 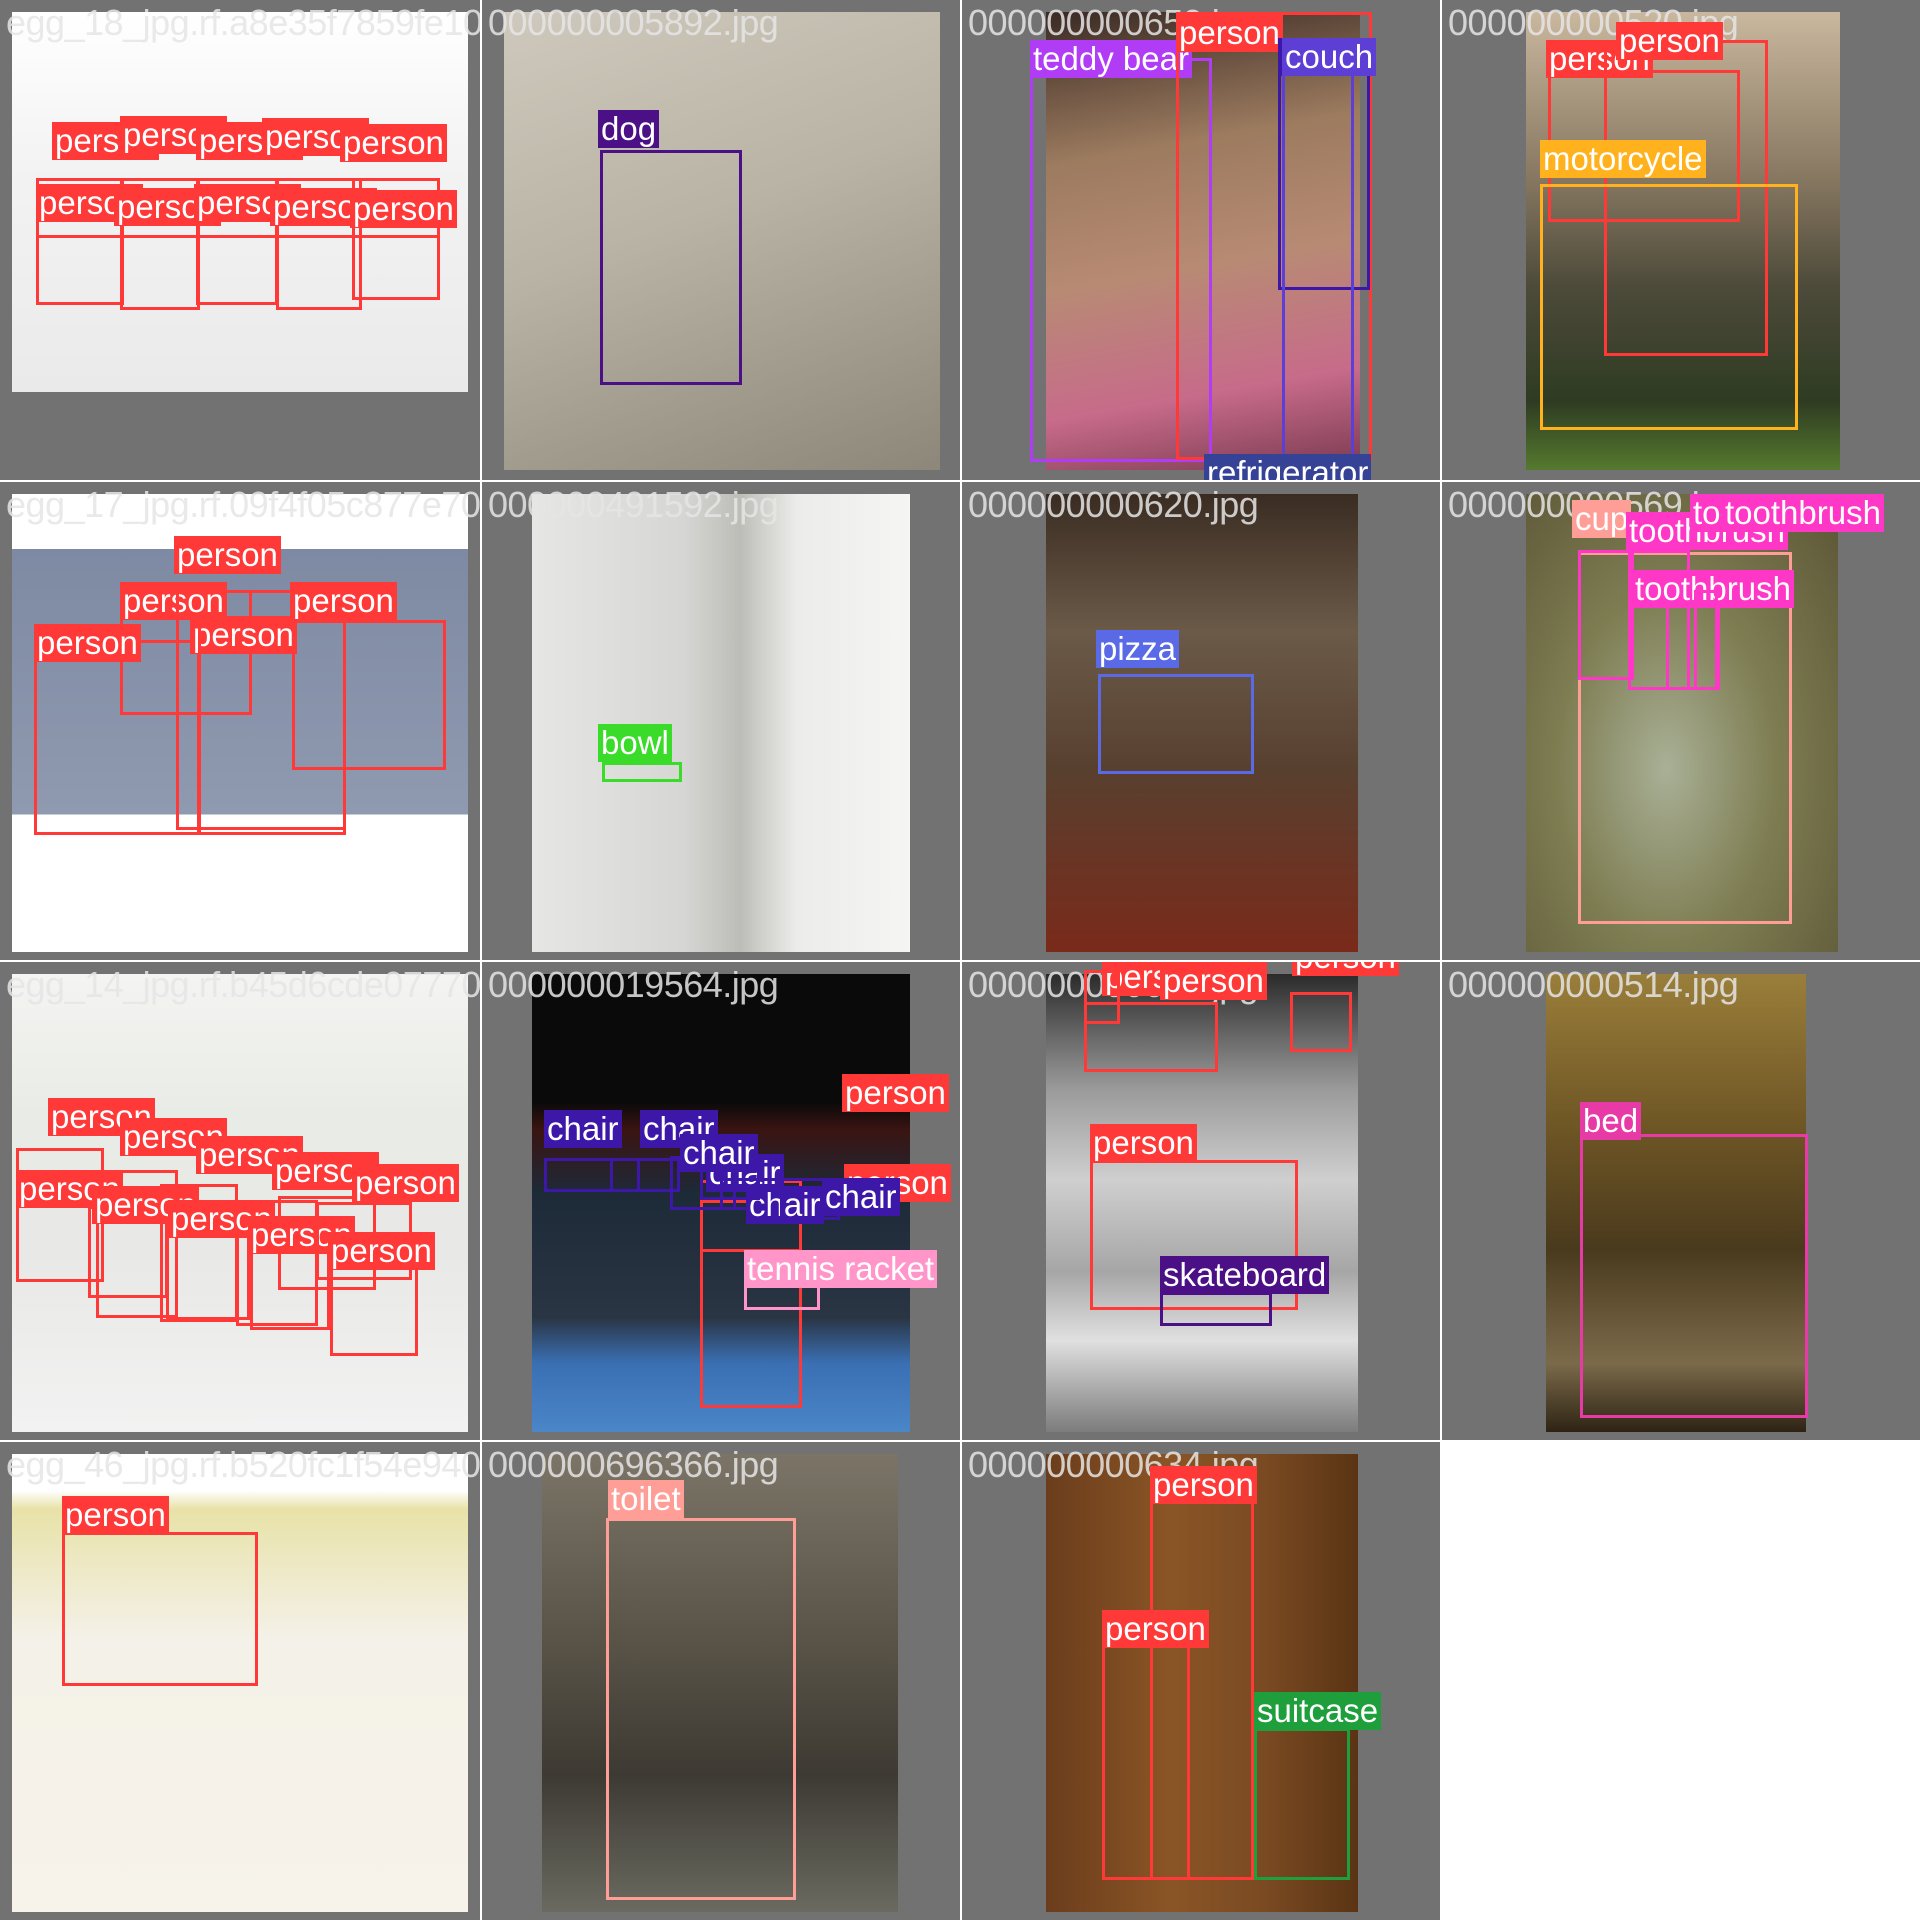 What do you see at coordinates (1288, 467) in the screenshot?
I see `detection-label: refrigerator` at bounding box center [1288, 467].